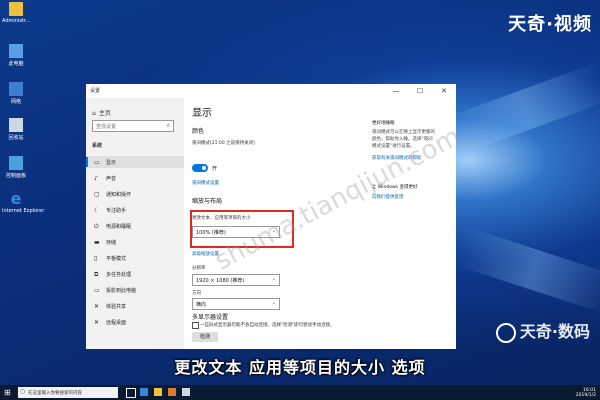  What do you see at coordinates (135, 194) in the screenshot?
I see `sidebar-item-notifications: ▢ 通知和操作` at bounding box center [135, 194].